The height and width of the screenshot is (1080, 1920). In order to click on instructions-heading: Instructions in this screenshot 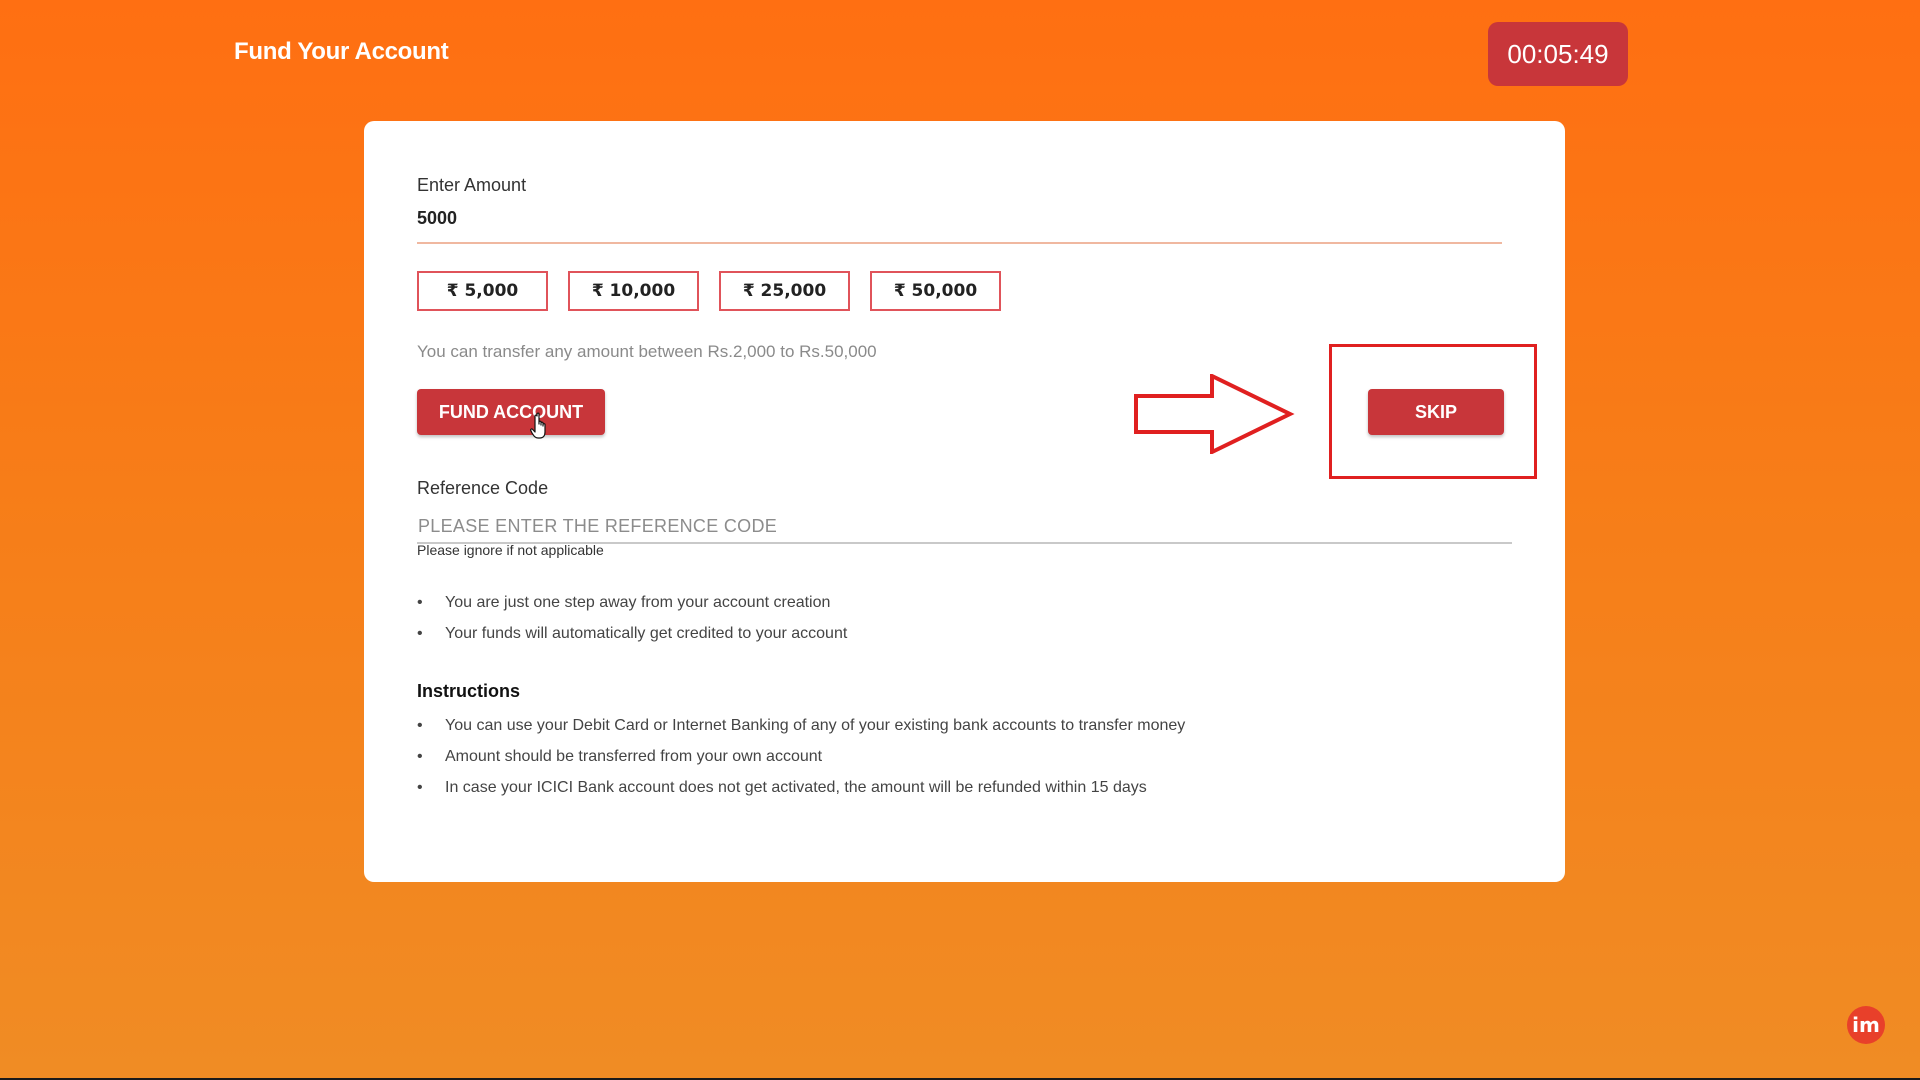, I will do `click(469, 691)`.